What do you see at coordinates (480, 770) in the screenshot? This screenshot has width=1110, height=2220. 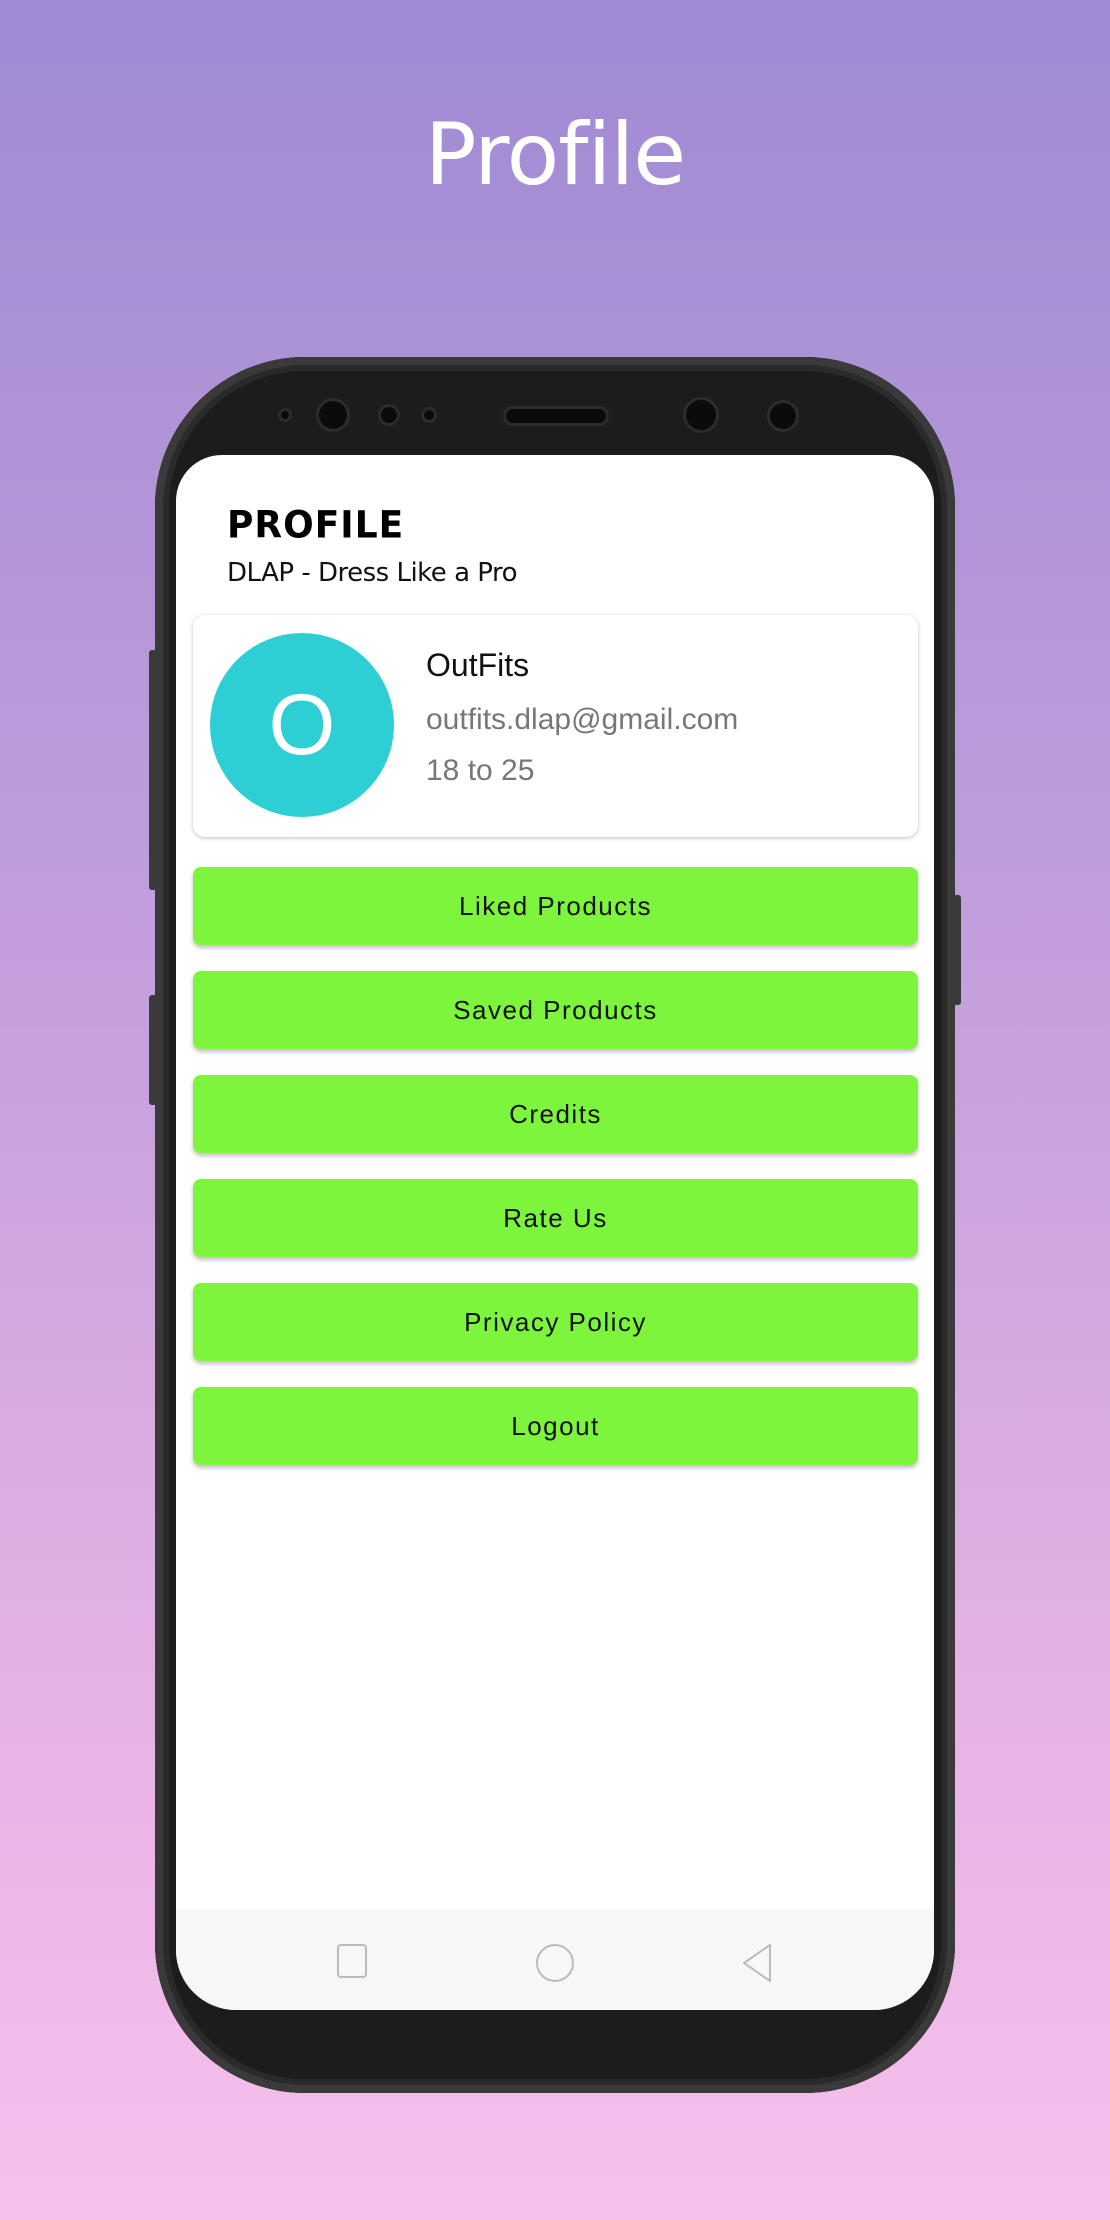 I see `profile-age-range: 18 to 25` at bounding box center [480, 770].